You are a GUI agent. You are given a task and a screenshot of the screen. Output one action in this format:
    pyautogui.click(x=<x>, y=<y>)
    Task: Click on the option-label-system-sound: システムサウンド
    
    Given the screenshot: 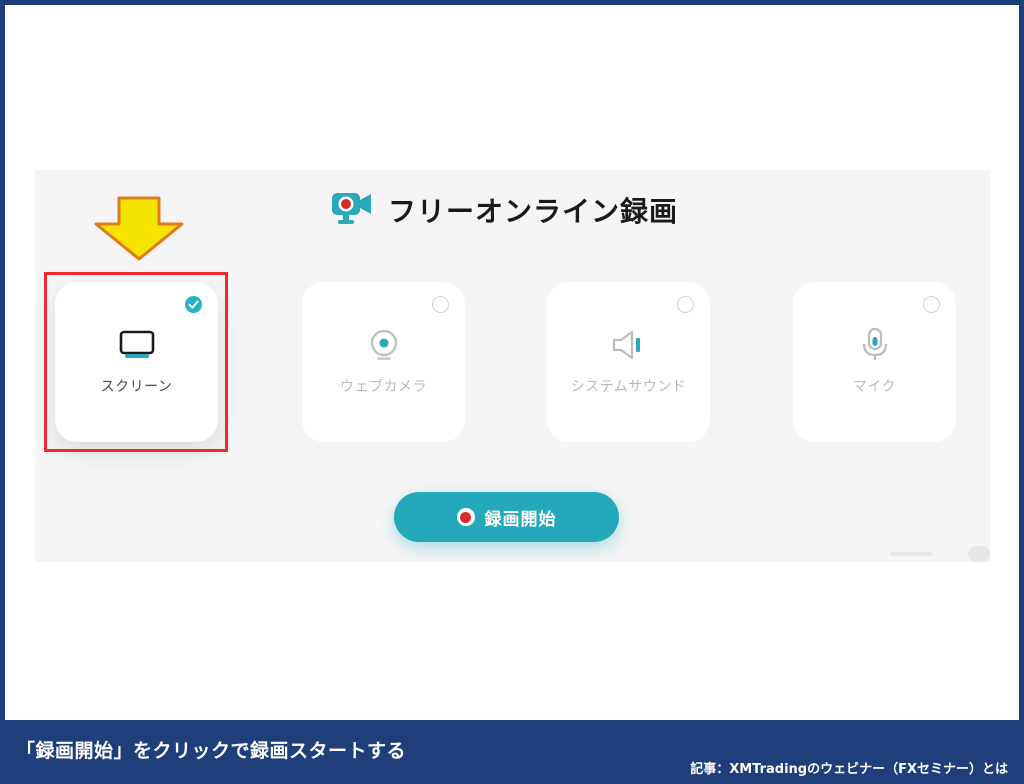 What is the action you would take?
    pyautogui.click(x=628, y=387)
    